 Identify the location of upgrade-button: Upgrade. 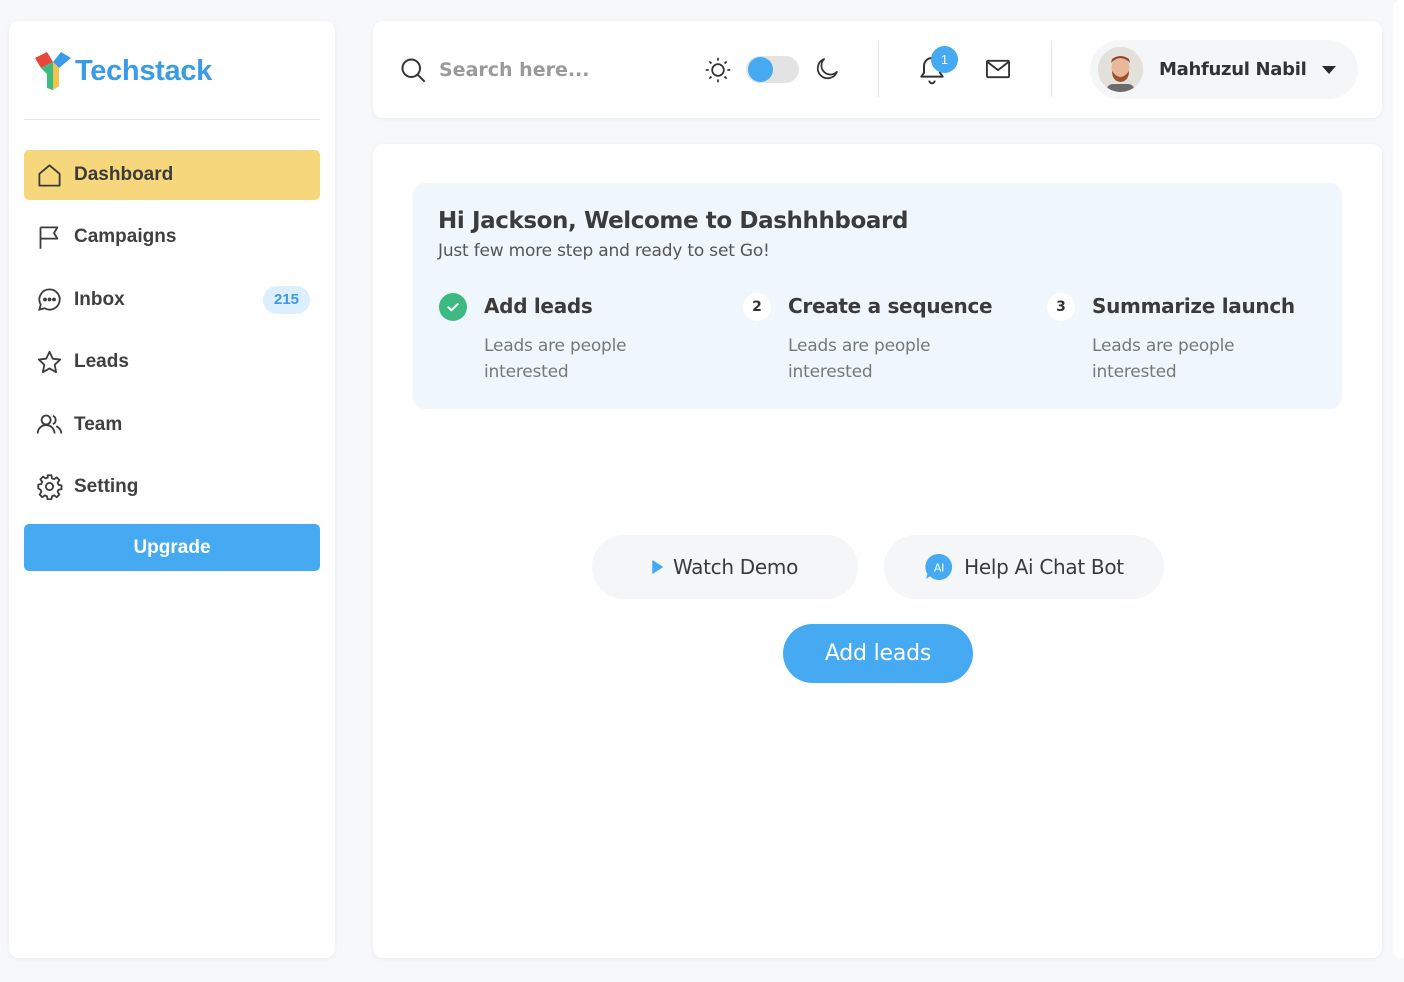
(172, 547).